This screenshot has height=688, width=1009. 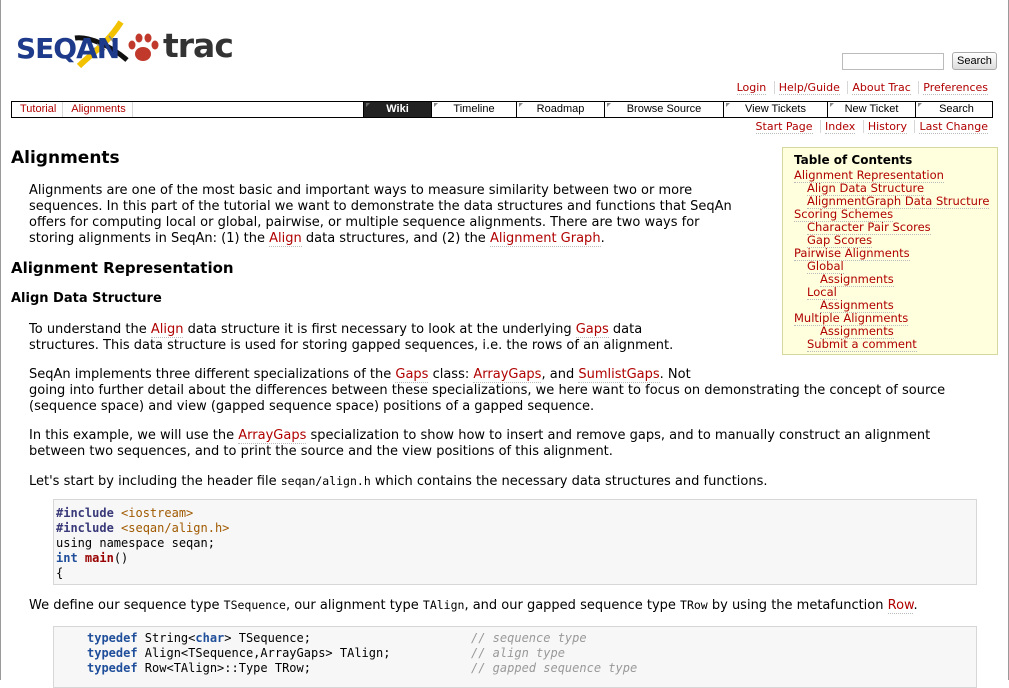 I want to click on context-nav: Start Page Index History Last Change, so click(x=872, y=127).